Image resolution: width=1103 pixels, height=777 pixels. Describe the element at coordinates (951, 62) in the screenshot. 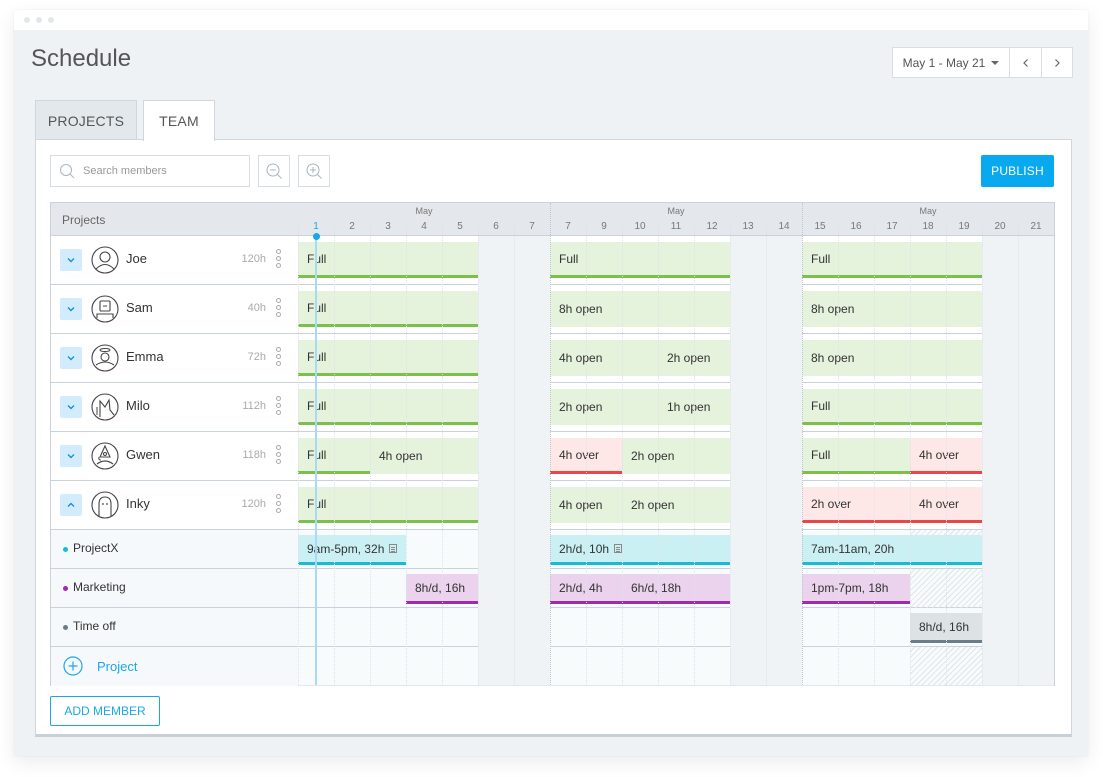

I see `date-range-dropdown: May 1 - May 21` at that location.